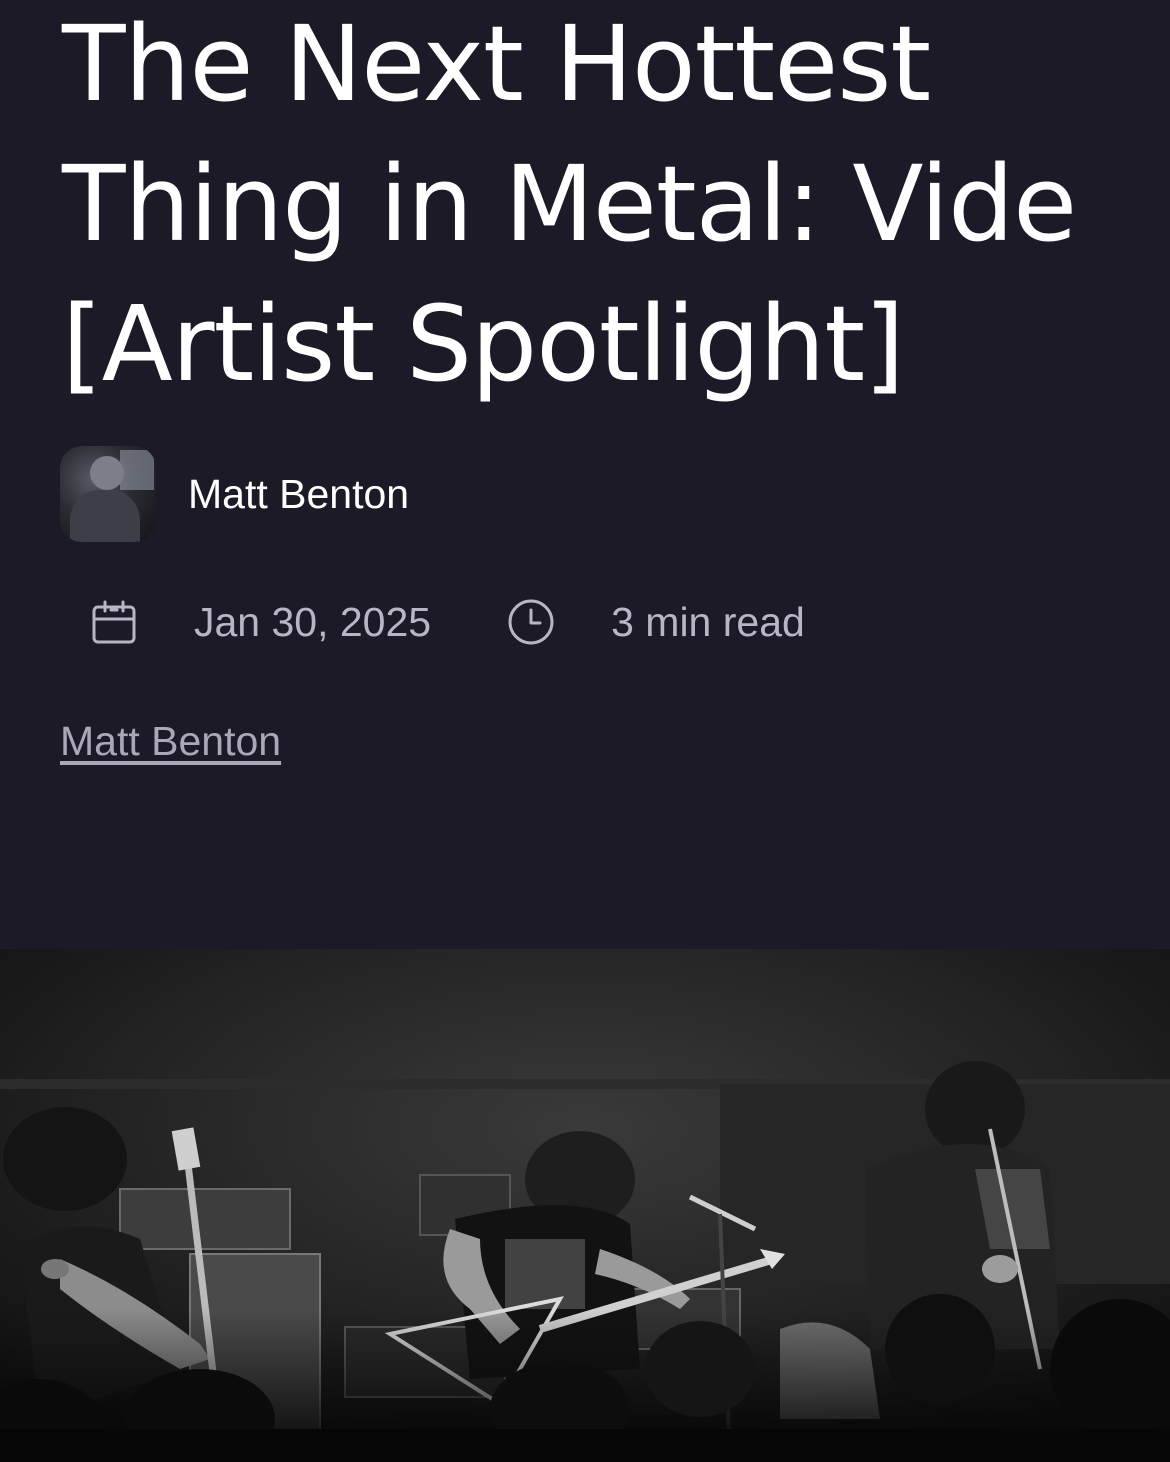 The width and height of the screenshot is (1170, 1462). I want to click on publish-date: Jan 30, 2025, so click(313, 621).